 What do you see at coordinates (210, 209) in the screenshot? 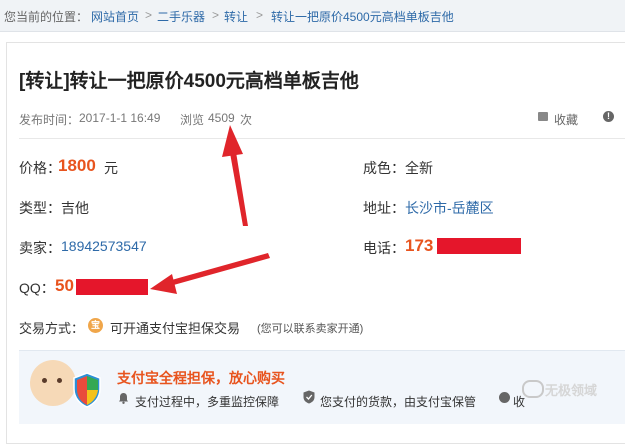
I see `annotation-arrows` at bounding box center [210, 209].